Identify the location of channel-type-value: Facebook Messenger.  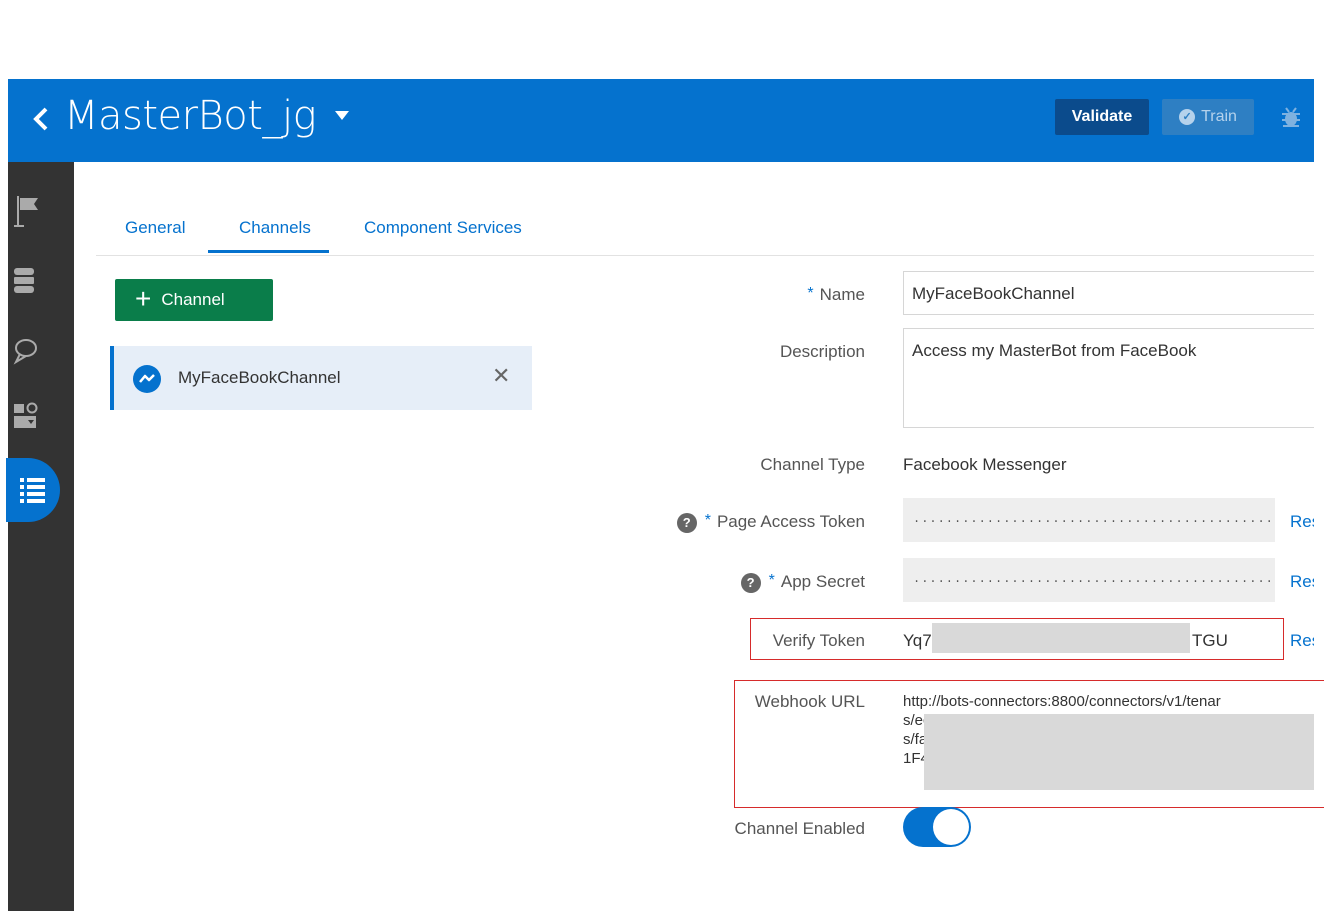
(985, 464).